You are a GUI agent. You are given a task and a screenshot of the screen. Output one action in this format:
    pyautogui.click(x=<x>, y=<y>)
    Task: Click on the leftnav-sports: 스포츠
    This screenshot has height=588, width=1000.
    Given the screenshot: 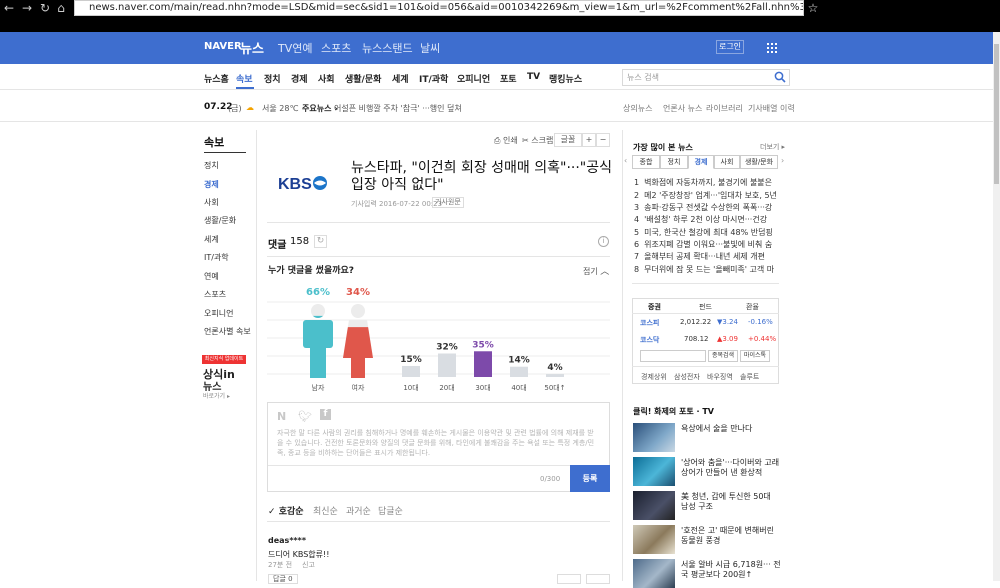 What is the action you would take?
    pyautogui.click(x=215, y=294)
    